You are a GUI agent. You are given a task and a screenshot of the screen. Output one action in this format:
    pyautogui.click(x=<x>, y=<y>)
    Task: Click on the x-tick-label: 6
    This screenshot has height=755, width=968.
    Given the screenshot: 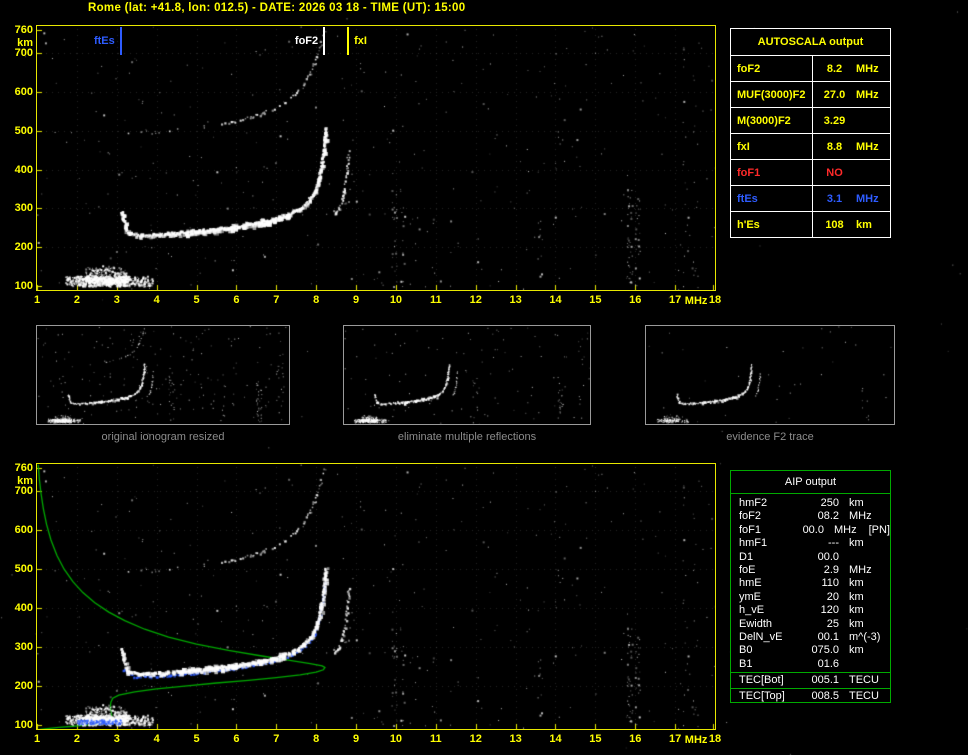 What is the action you would take?
    pyautogui.click(x=236, y=739)
    